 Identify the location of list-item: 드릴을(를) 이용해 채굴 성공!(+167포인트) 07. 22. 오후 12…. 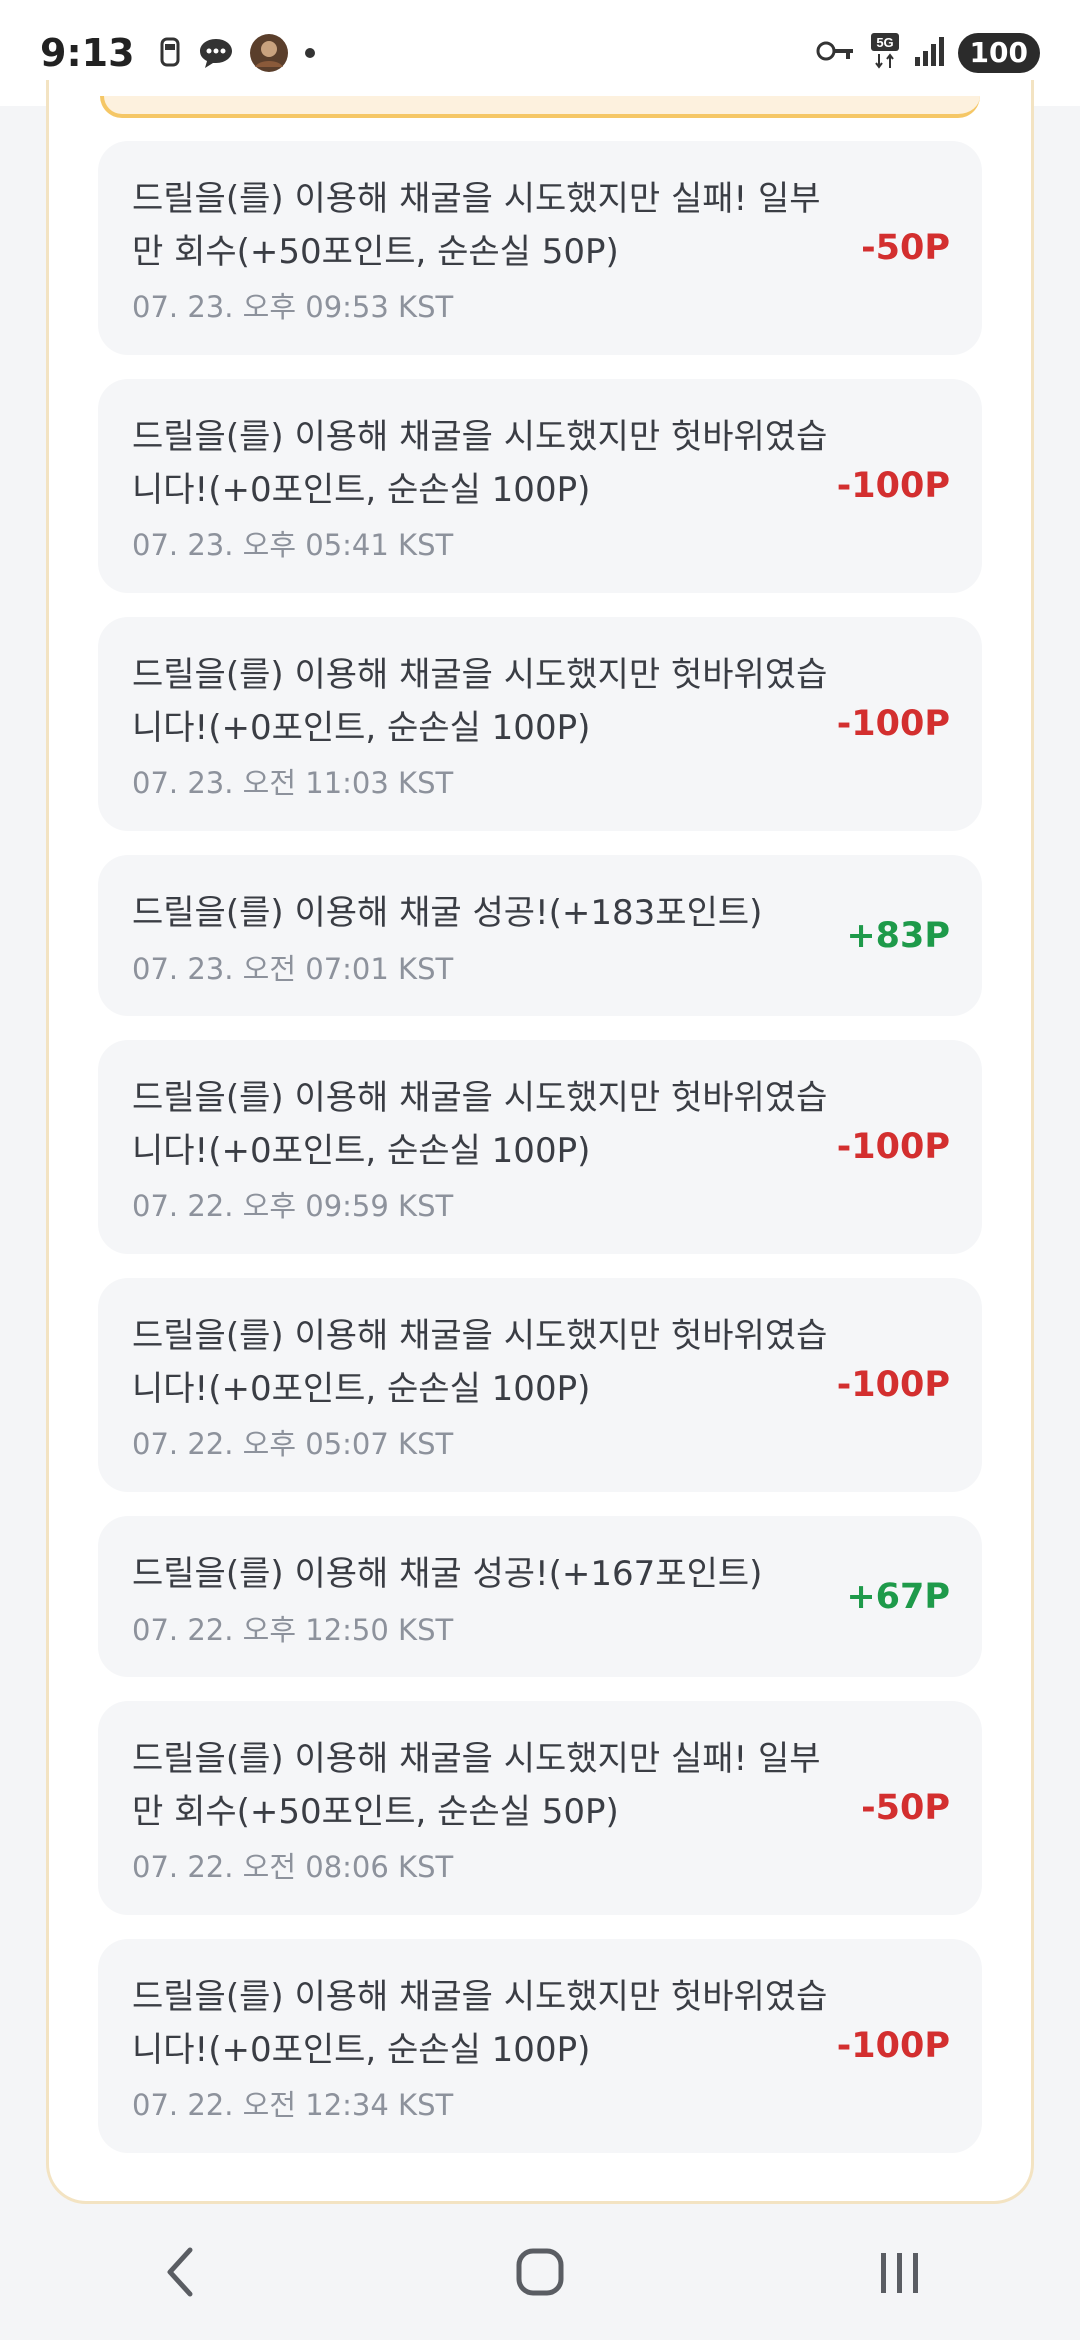
(540, 1596).